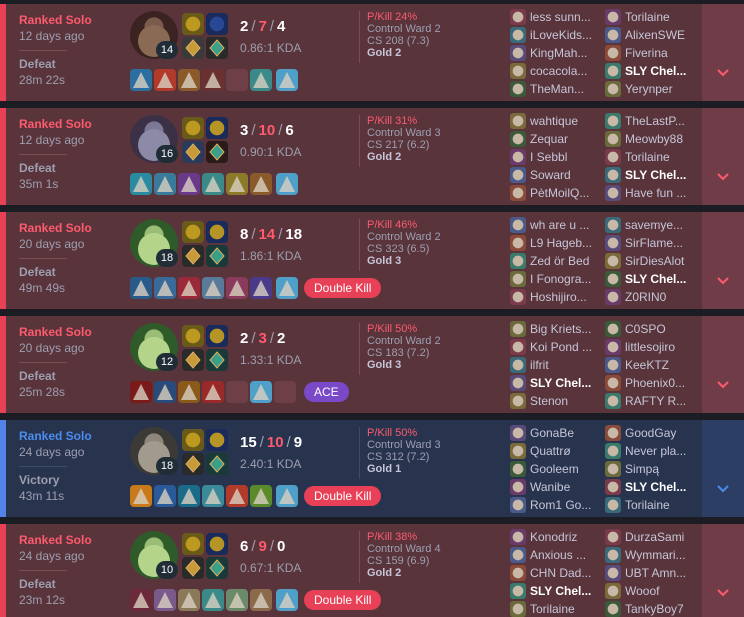 The image size is (744, 617). What do you see at coordinates (556, 121) in the screenshot?
I see `player-row: wahtique` at bounding box center [556, 121].